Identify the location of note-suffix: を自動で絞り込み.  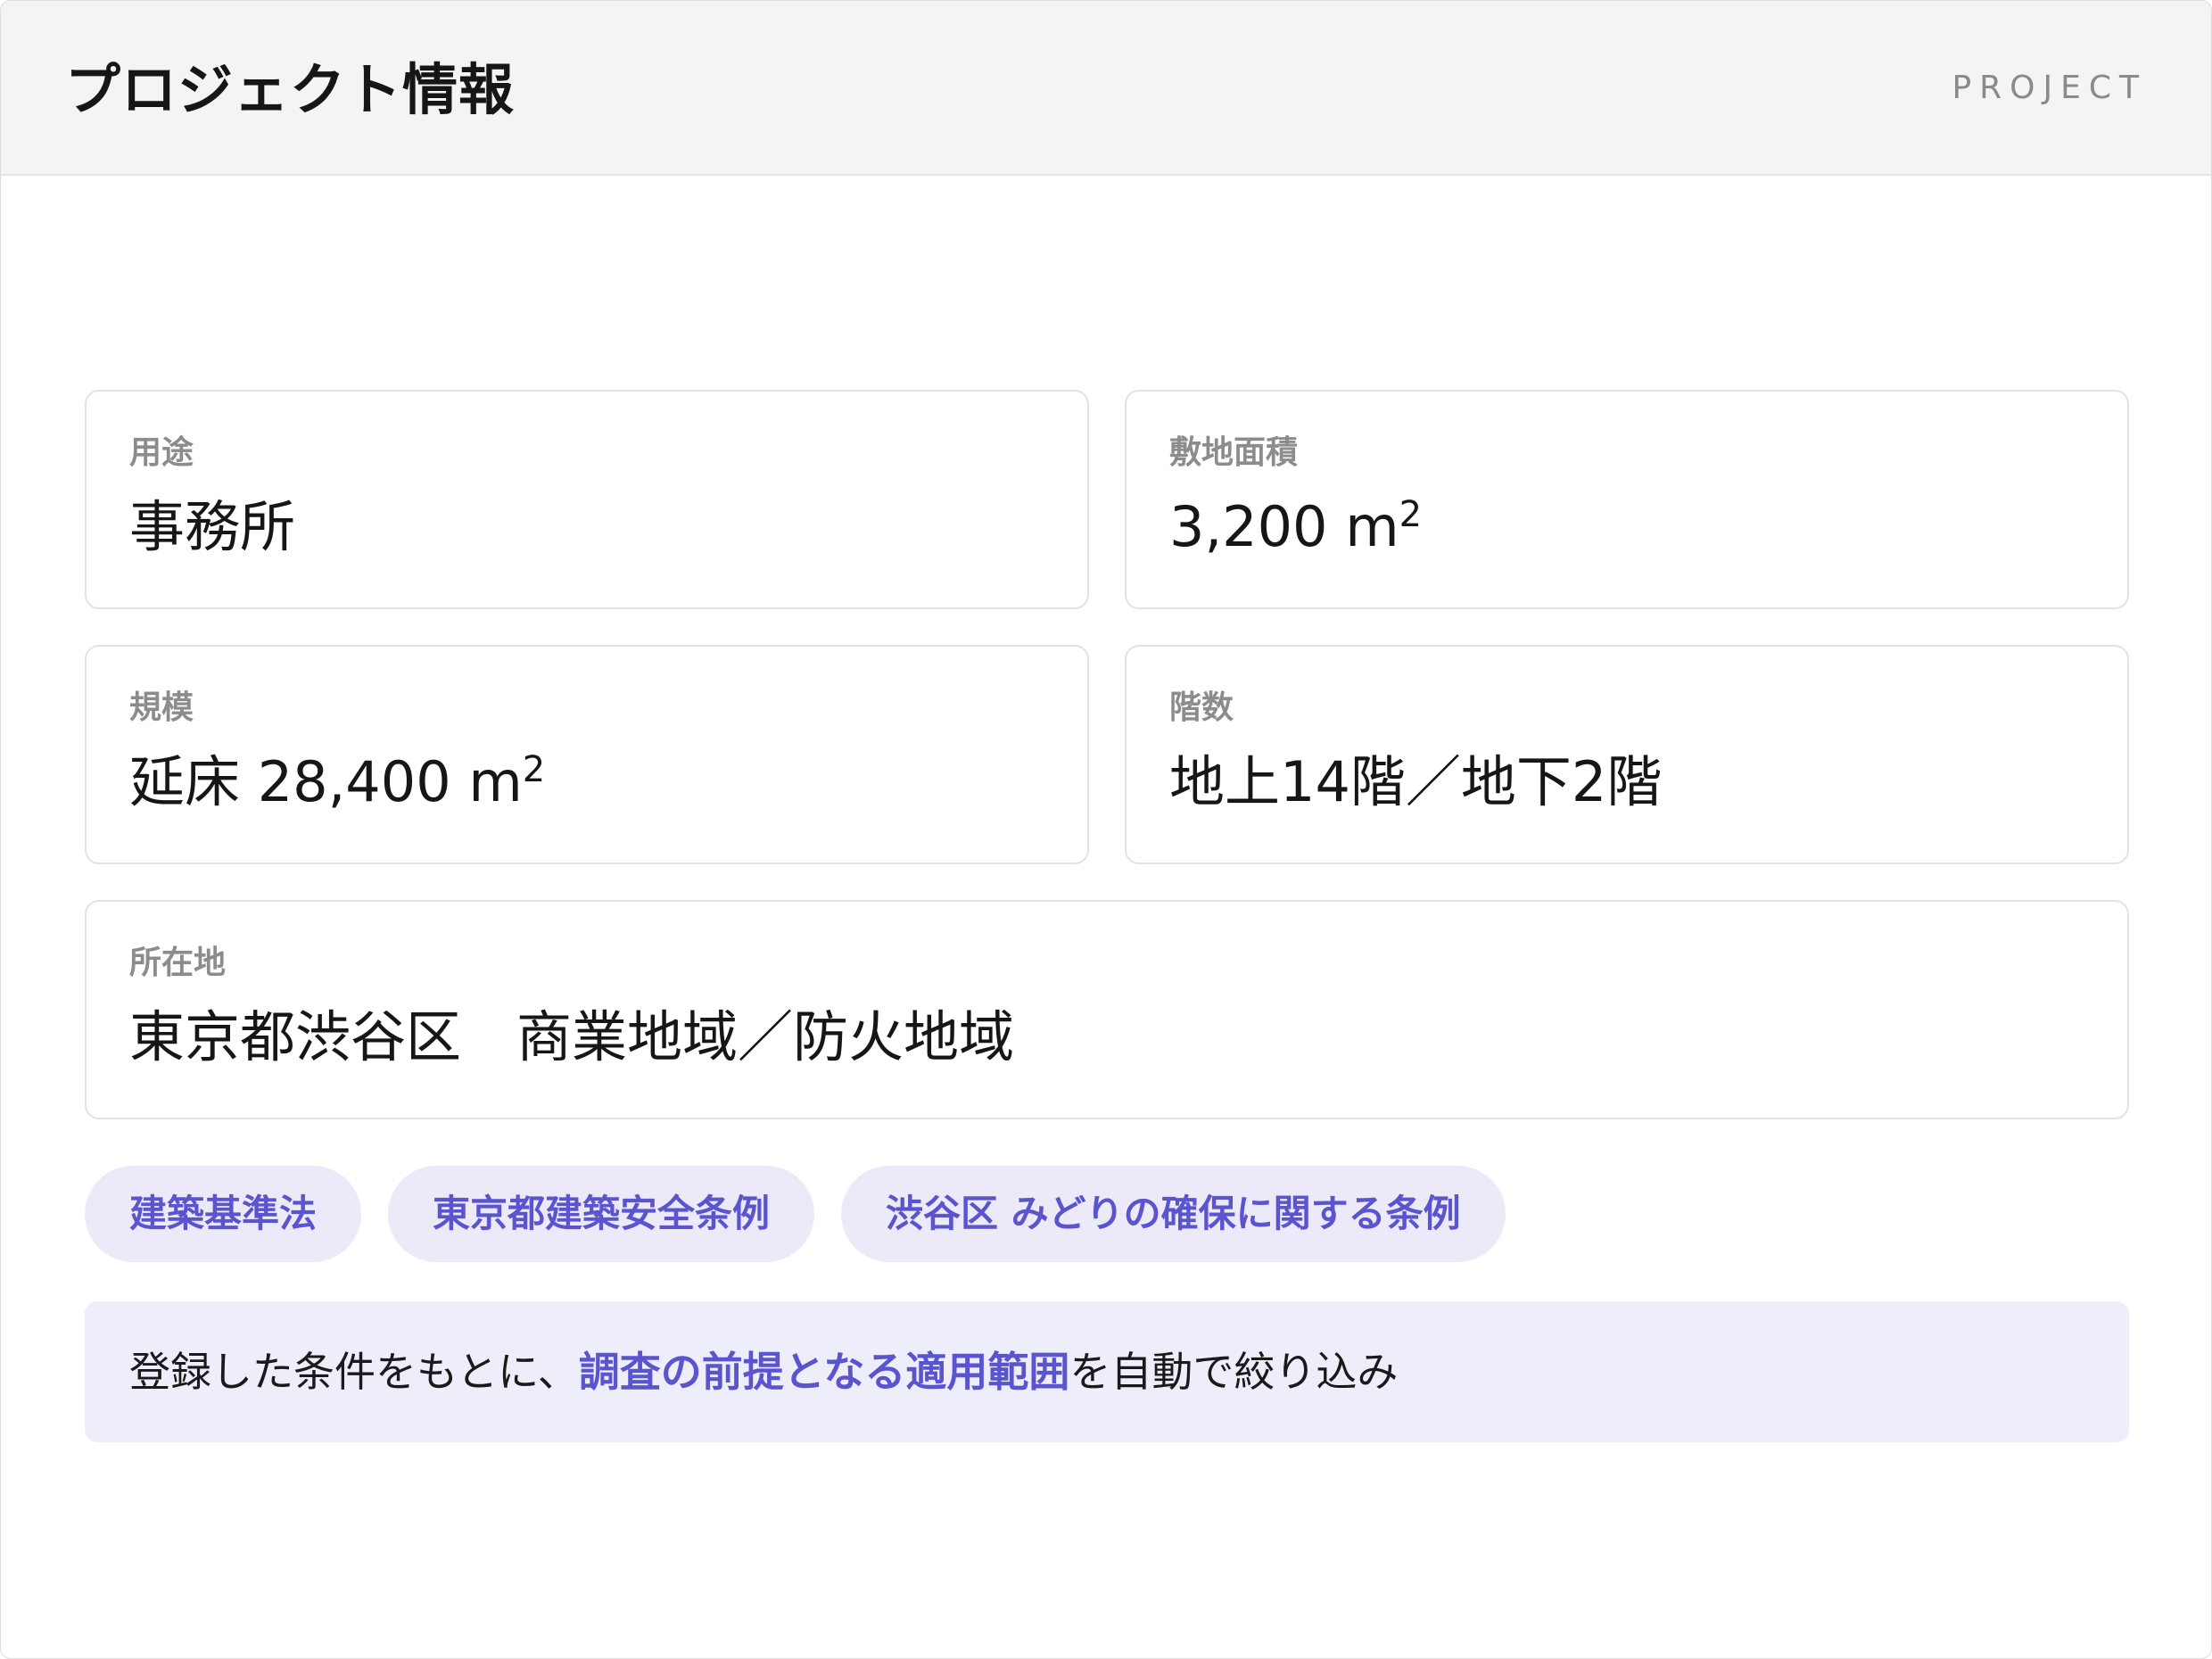
(1234, 1372).